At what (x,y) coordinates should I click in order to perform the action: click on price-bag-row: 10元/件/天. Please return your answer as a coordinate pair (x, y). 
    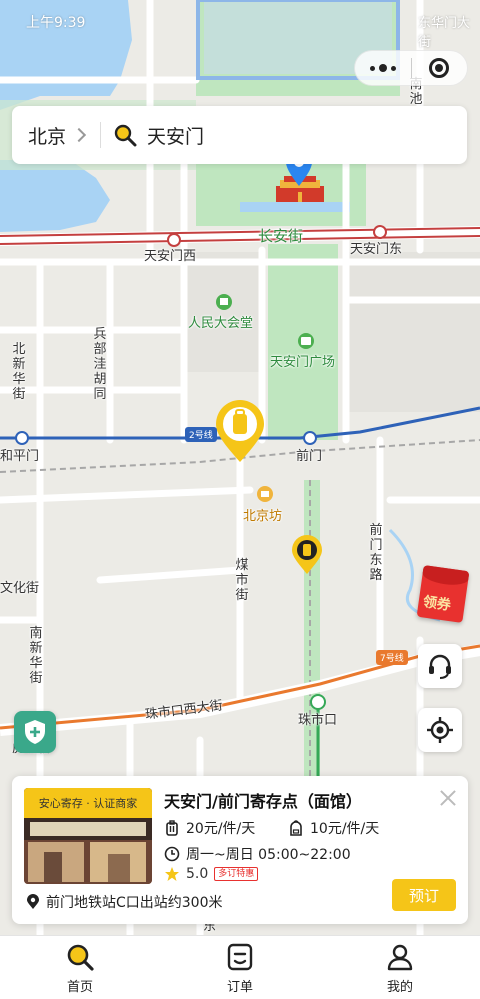
    Looking at the image, I should click on (333, 828).